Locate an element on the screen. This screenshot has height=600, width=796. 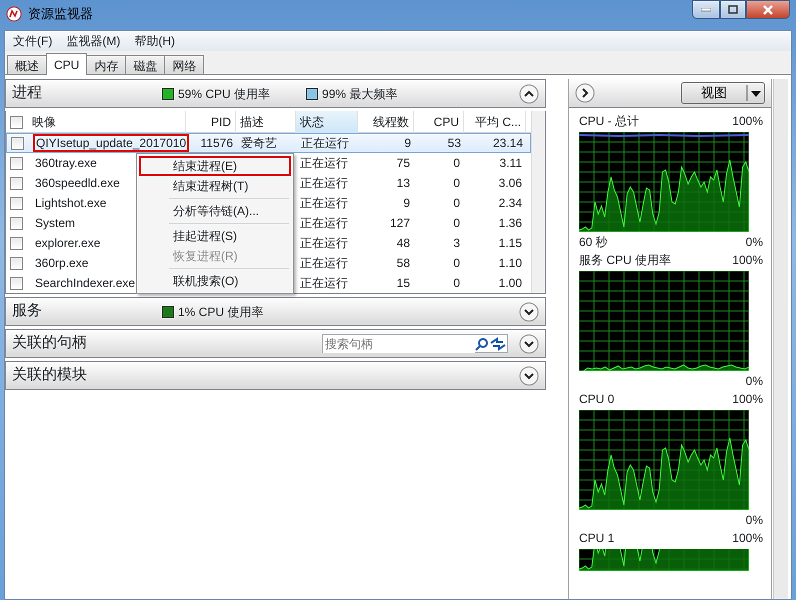
app-icon is located at coordinates (14, 14).